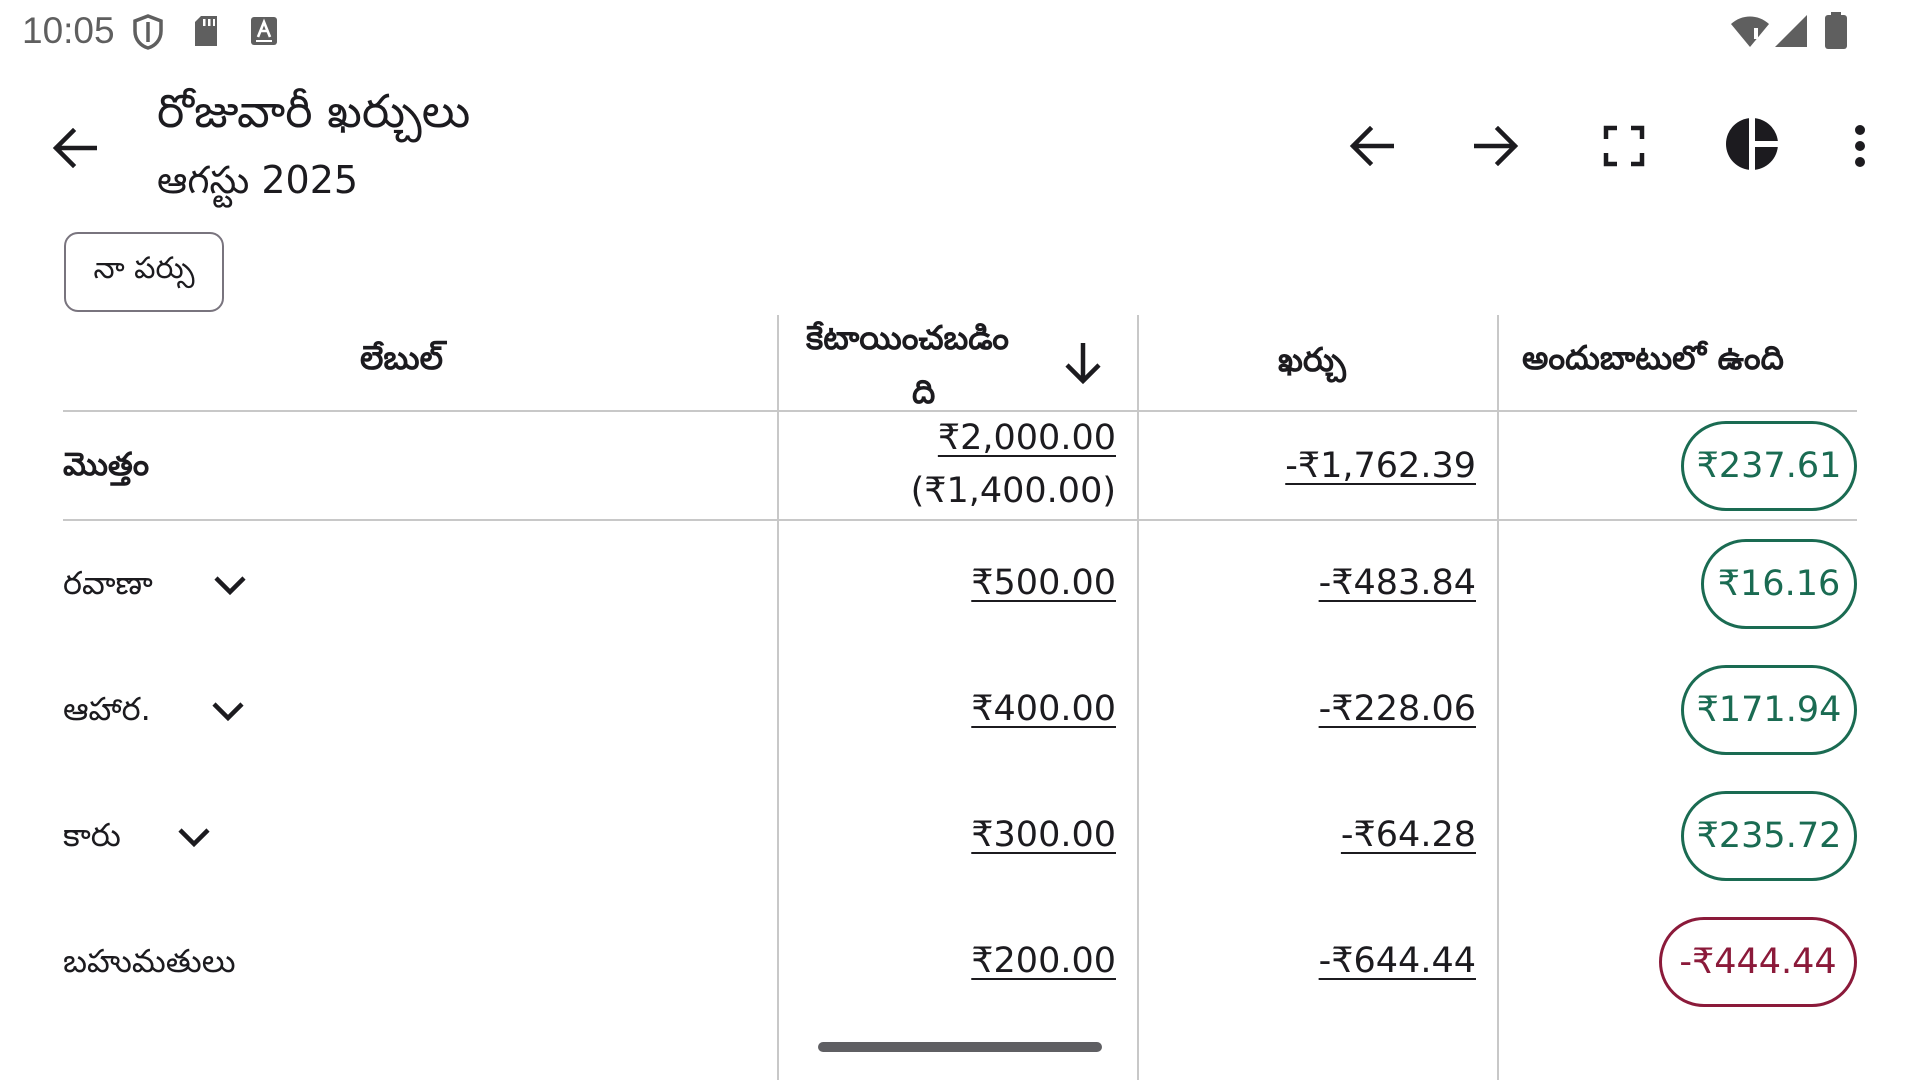  I want to click on column-header-allocated-wrap: ది, so click(924, 391).